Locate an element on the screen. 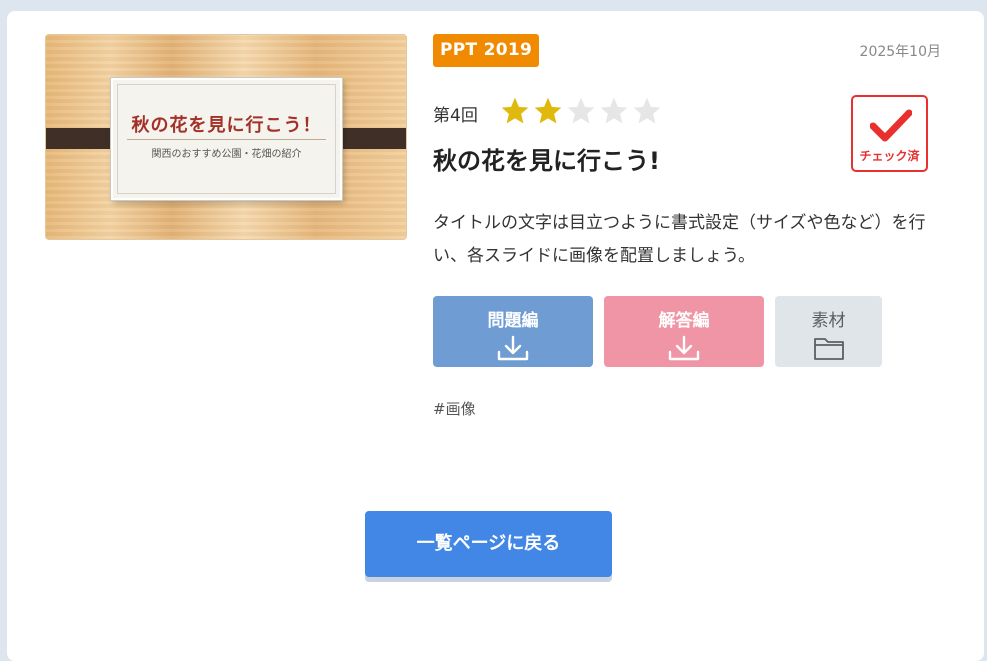 The width and height of the screenshot is (987, 661). thumbnail-title: 秋の花を見に行こう！ is located at coordinates (226, 125).